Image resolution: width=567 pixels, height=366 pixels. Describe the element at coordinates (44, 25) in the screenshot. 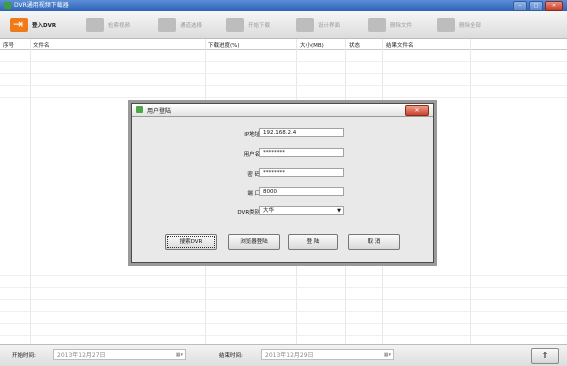

I see `toolbar-label: 登入DVR` at that location.